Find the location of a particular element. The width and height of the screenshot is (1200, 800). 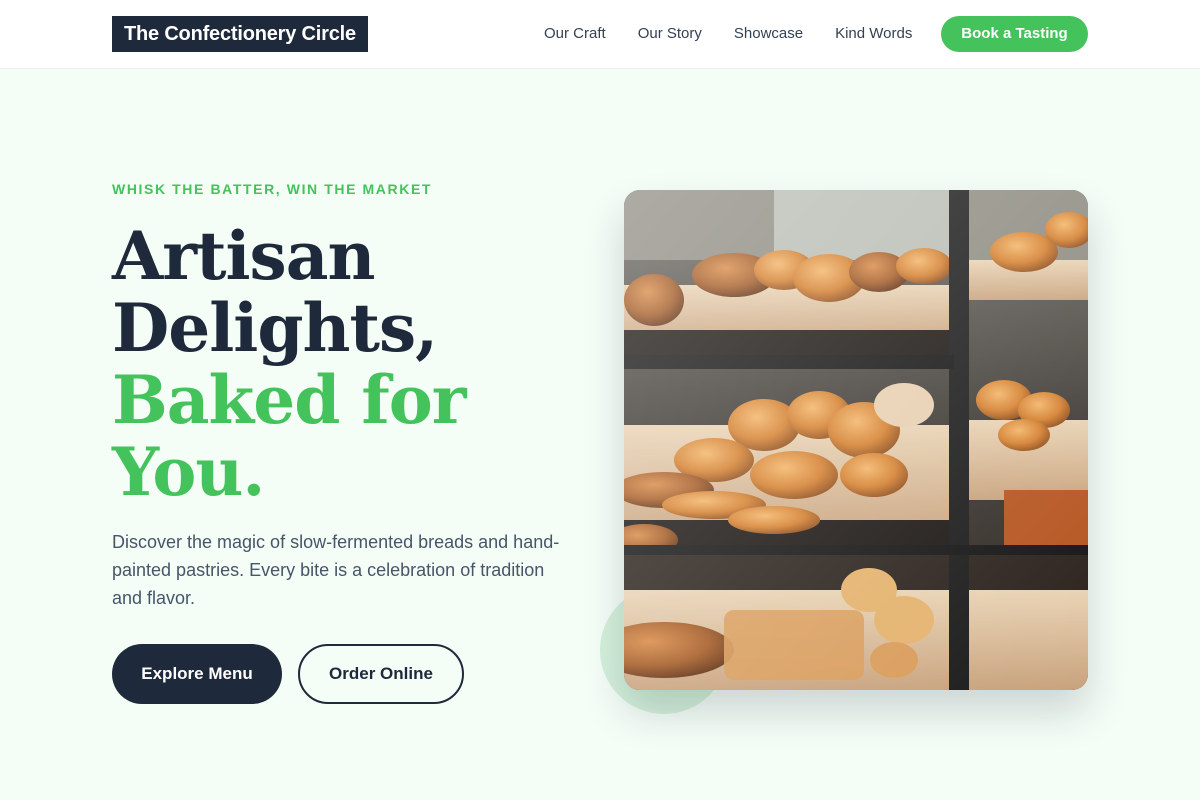

hero-headline: Artisan Delights, Baked for You. is located at coordinates (332, 364).